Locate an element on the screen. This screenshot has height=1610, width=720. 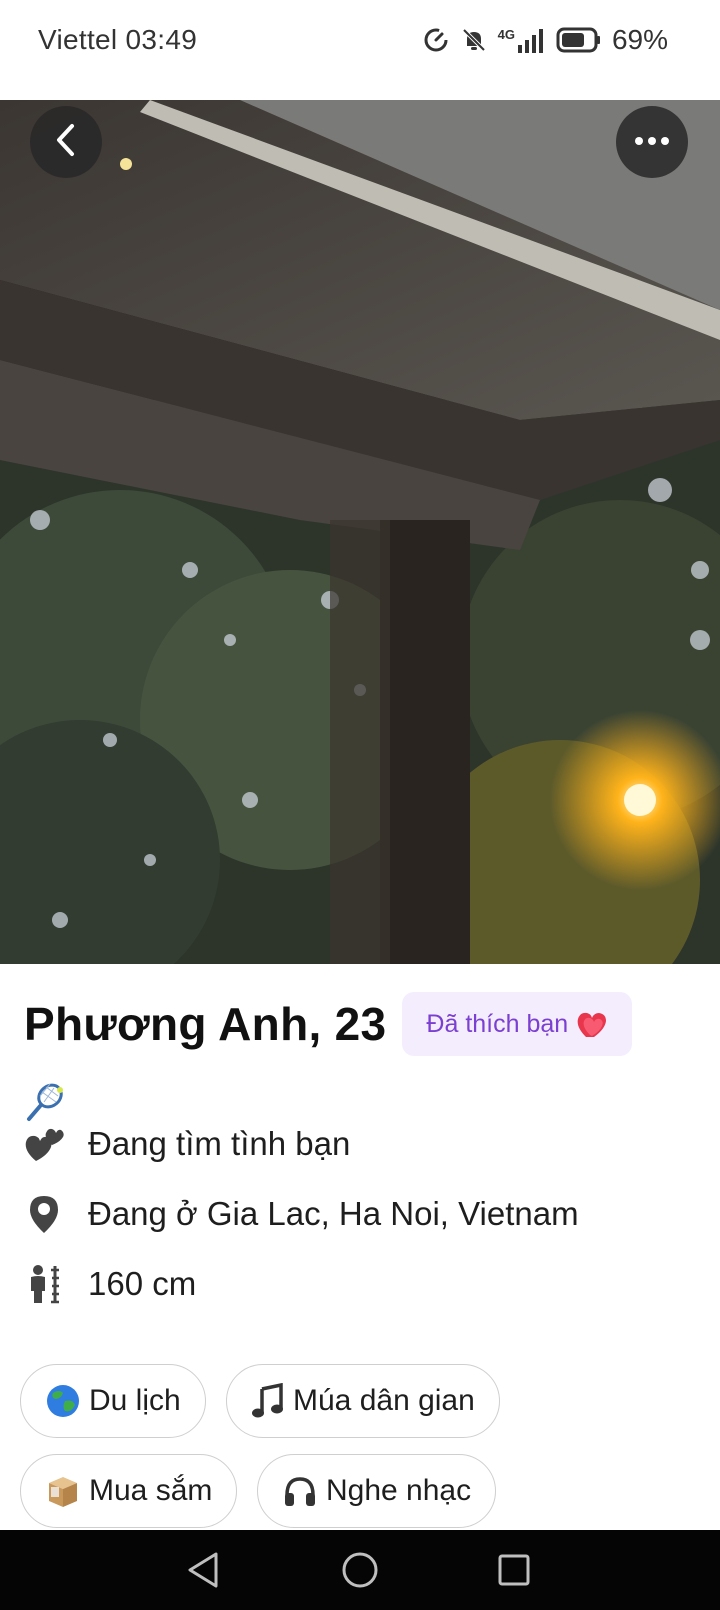
height-row: 160 cm is located at coordinates (110, 1284).